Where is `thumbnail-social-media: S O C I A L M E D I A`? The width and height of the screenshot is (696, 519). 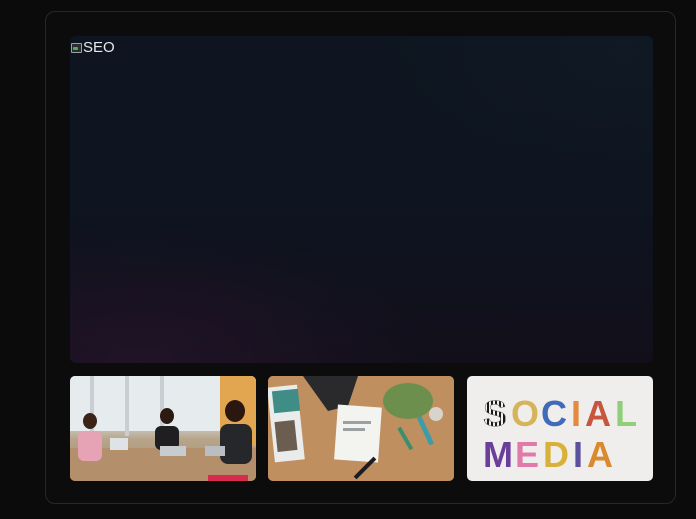
thumbnail-social-media: S O C I A L M E D I A is located at coordinates (560, 428).